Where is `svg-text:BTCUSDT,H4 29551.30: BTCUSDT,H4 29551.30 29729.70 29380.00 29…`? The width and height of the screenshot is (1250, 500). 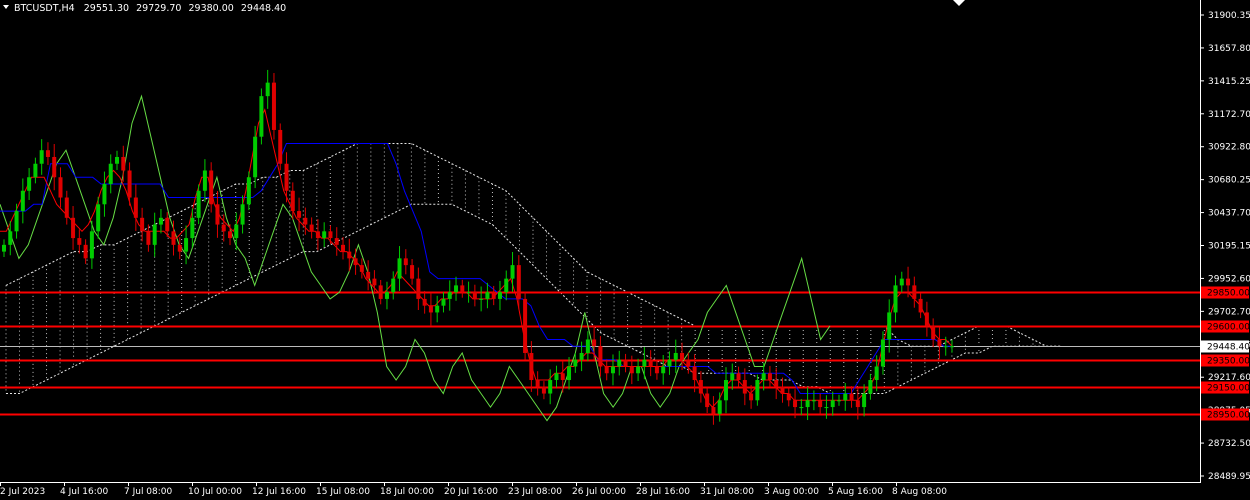 svg-text:BTCUSDT,H4 29551.30: BTCUSDT,H4 29551.30 29729.70 29380.00 29… is located at coordinates (150, 8).